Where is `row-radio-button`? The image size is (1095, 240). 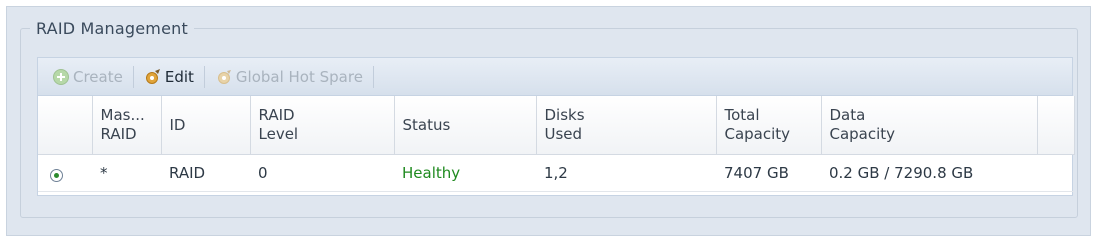
row-radio-button is located at coordinates (56, 175).